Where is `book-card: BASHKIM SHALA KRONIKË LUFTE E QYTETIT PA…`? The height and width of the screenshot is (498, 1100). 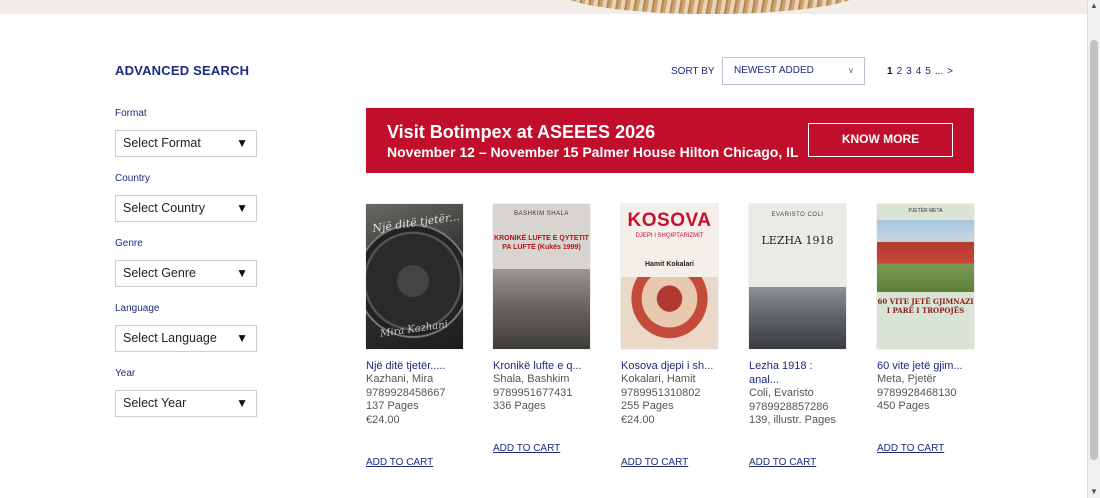
book-card: BASHKIM SHALA KRONIKË LUFTE E QYTETIT PA… is located at coordinates (553, 309).